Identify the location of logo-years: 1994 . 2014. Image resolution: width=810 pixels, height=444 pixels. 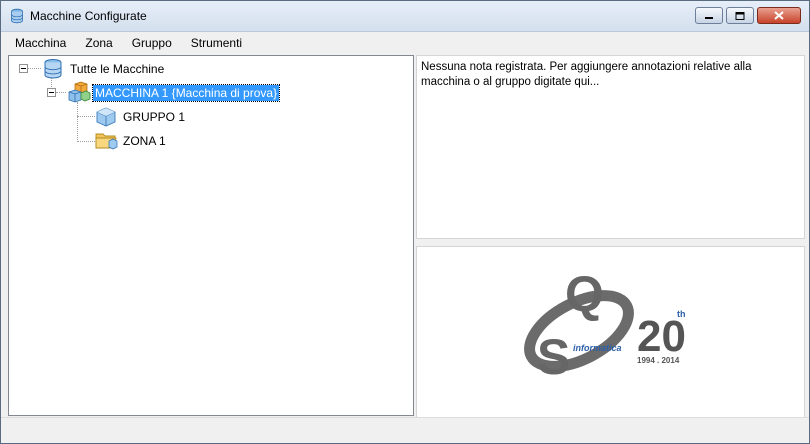
(658, 360).